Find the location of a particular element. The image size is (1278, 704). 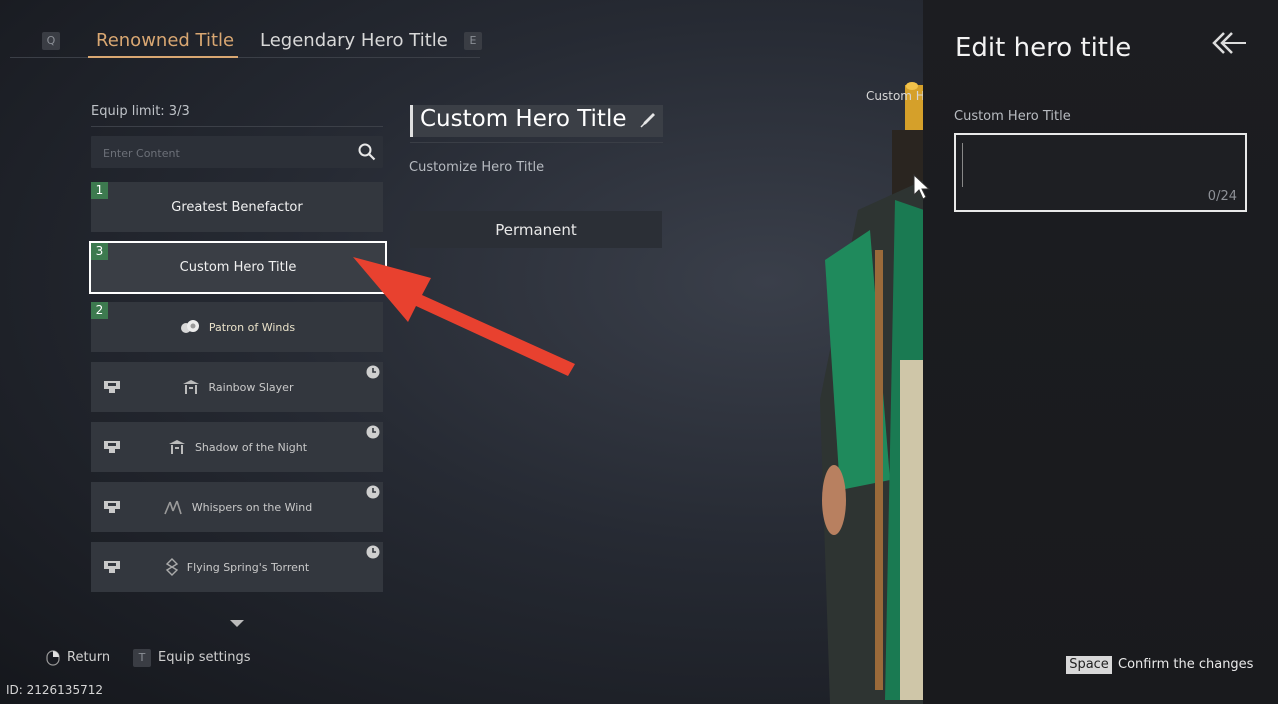

return-button: Return is located at coordinates (88, 657).